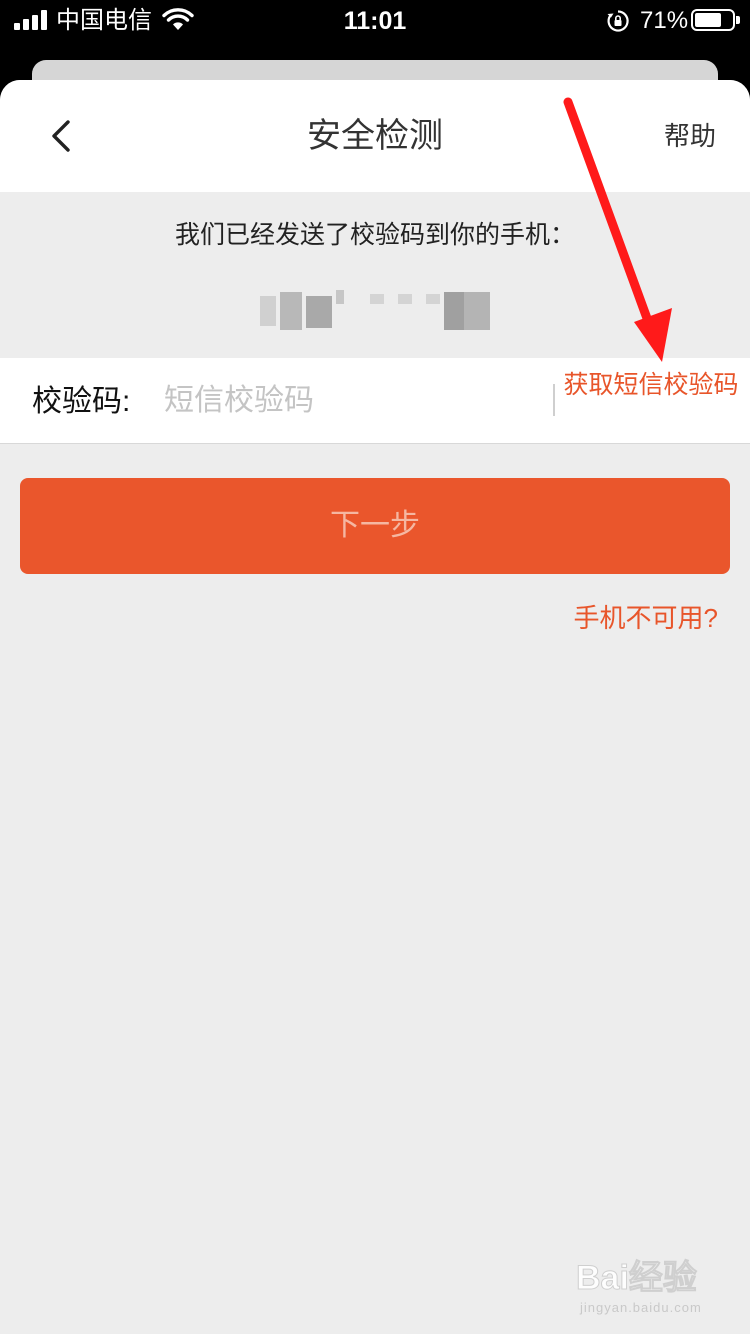  I want to click on masked-phone-number, so click(375, 311).